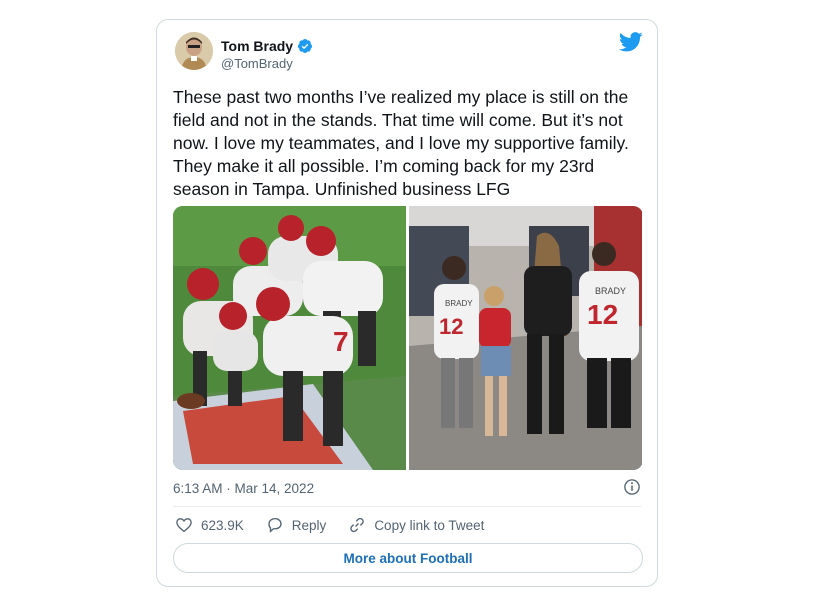 Image resolution: width=820 pixels, height=596 pixels. Describe the element at coordinates (184, 525) in the screenshot. I see `heart-icon` at that location.